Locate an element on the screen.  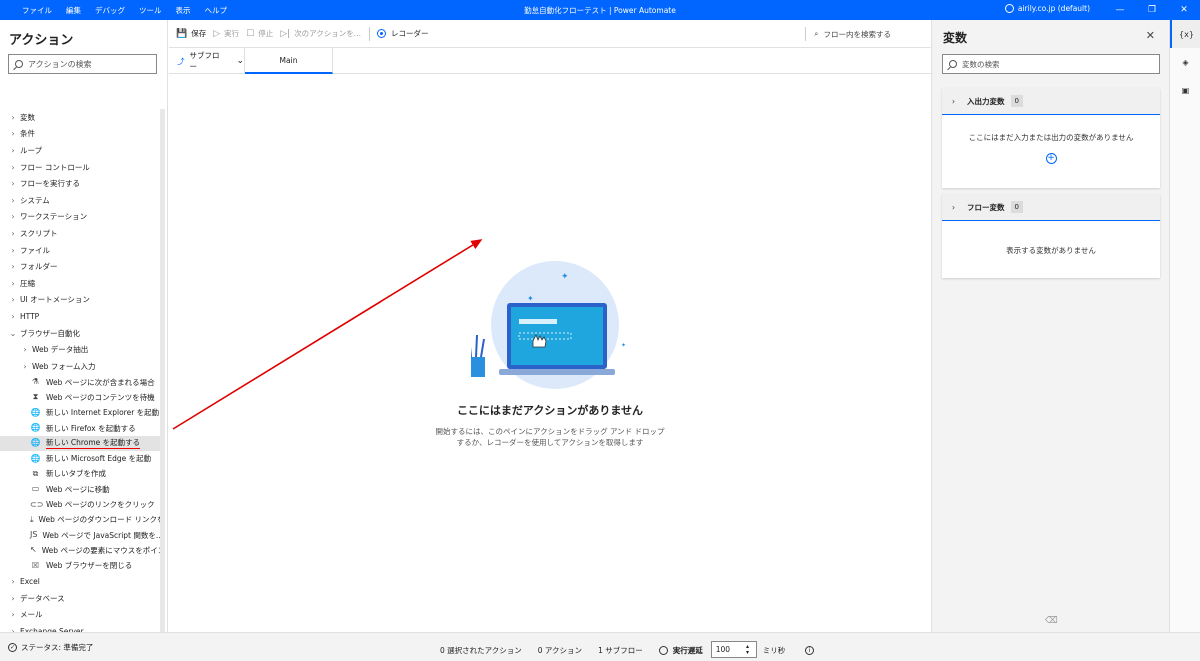
menu-view: 表示 is located at coordinates (183, 10).